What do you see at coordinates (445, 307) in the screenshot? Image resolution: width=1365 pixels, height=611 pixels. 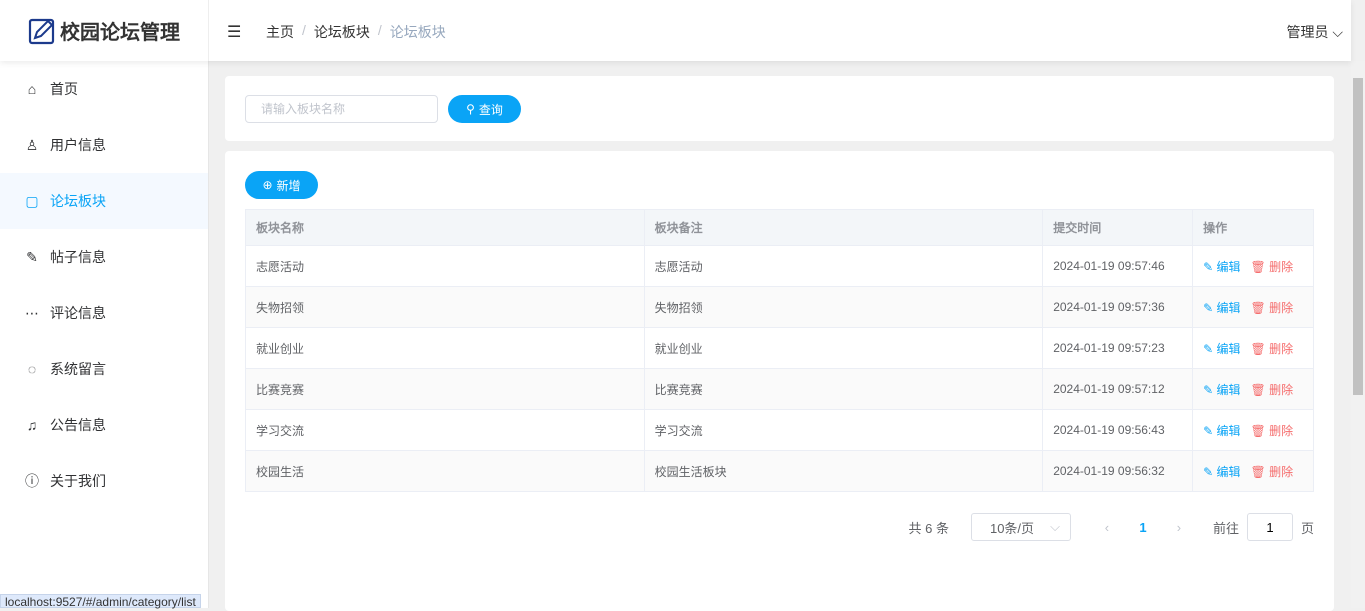 I see `cell-name: 失物招领` at bounding box center [445, 307].